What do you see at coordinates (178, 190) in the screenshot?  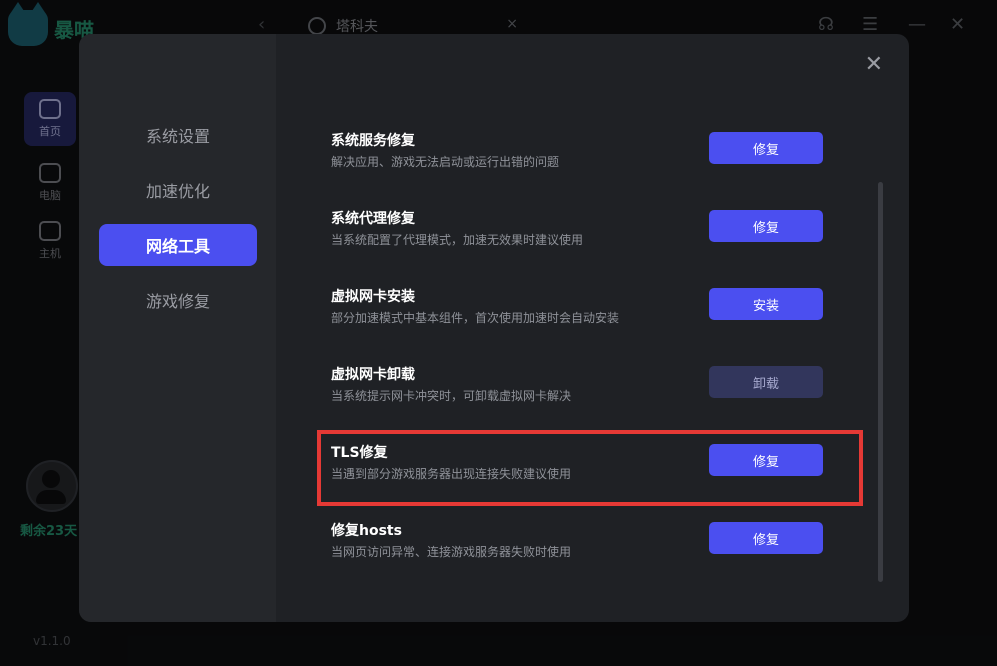 I see `tab-acceleration: 加速优化` at bounding box center [178, 190].